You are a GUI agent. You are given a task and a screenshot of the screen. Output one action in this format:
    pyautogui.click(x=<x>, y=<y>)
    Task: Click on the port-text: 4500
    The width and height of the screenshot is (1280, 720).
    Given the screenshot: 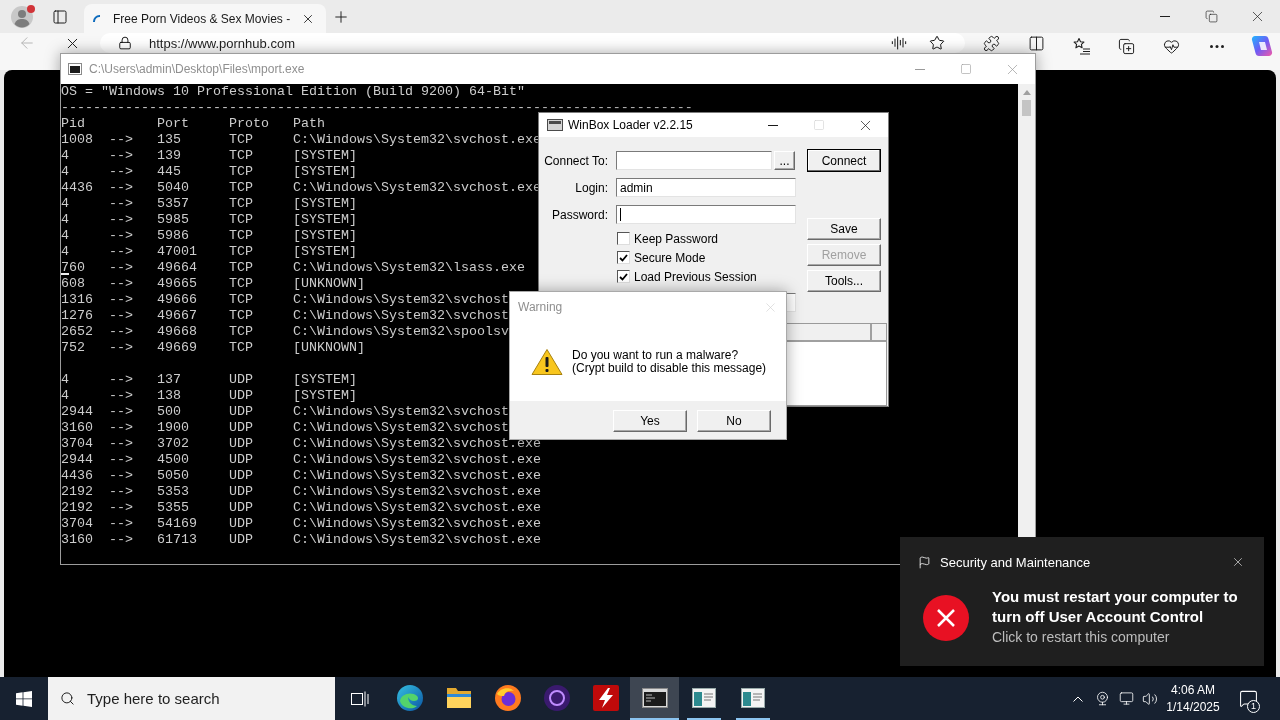 What is the action you would take?
    pyautogui.click(x=173, y=460)
    